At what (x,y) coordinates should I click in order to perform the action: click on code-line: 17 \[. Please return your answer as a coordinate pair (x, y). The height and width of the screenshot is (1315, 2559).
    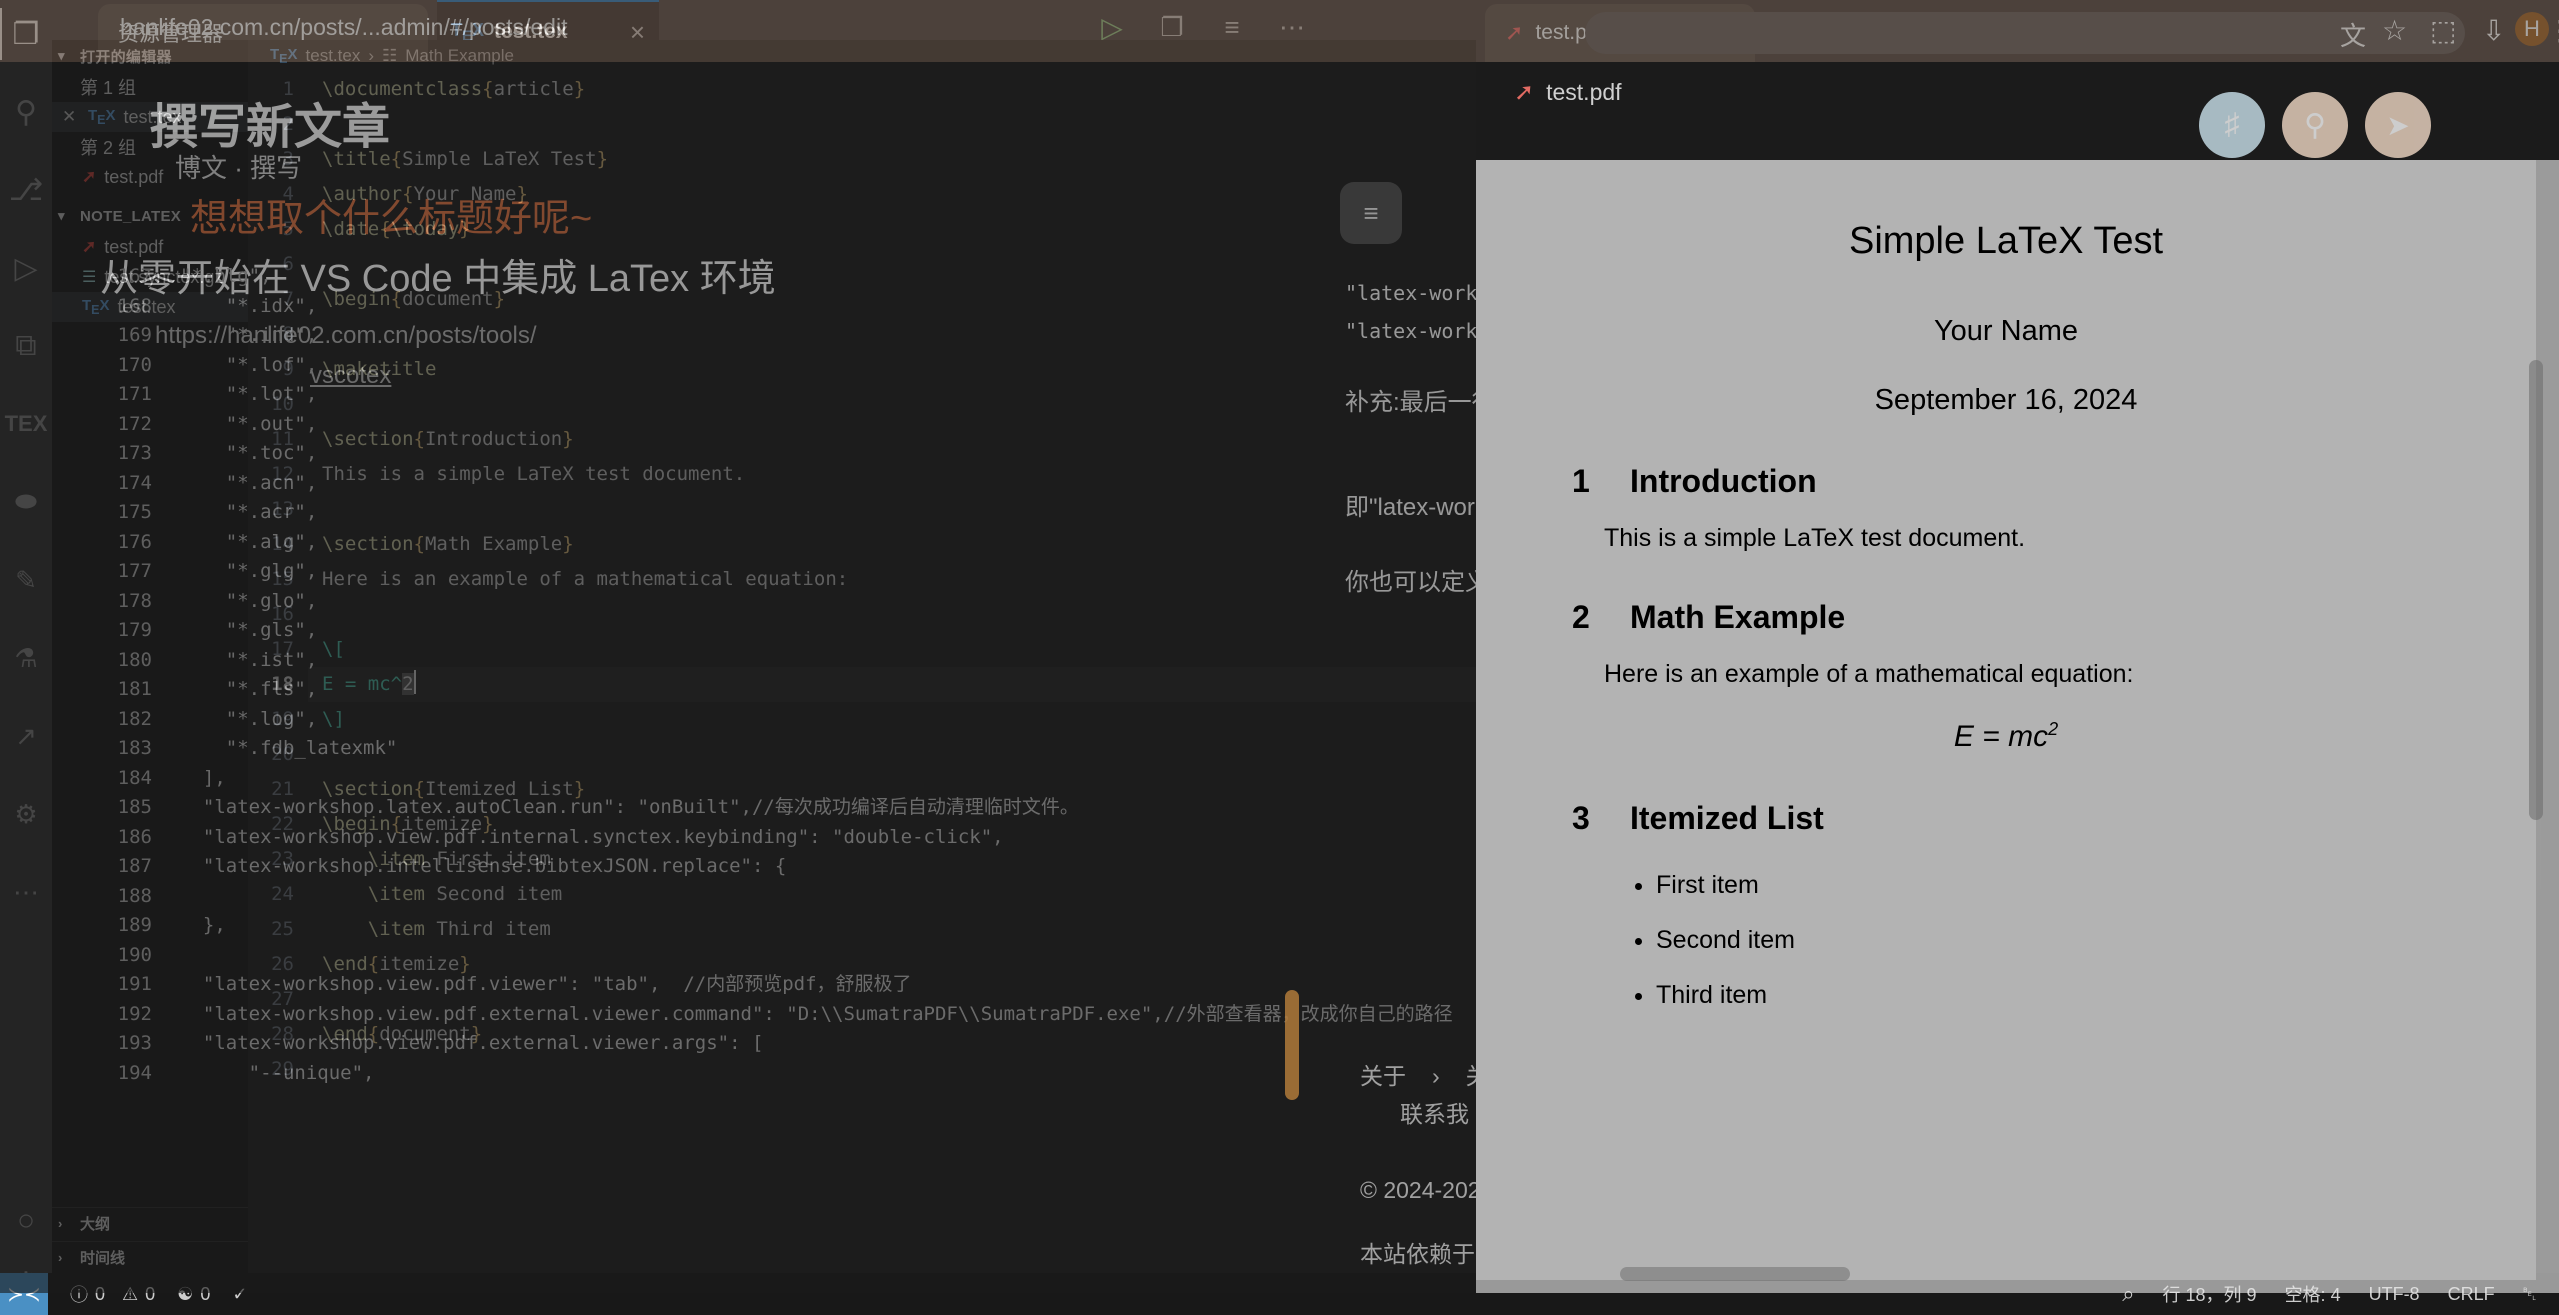
    Looking at the image, I should click on (862, 649).